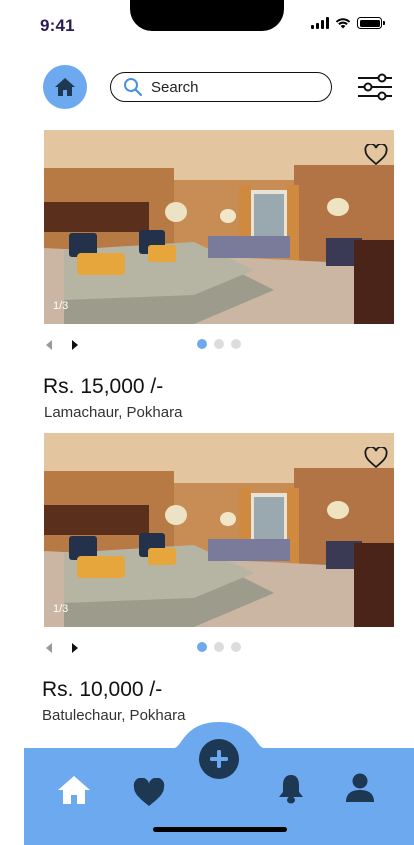  What do you see at coordinates (291, 789) in the screenshot?
I see `bell-icon` at bounding box center [291, 789].